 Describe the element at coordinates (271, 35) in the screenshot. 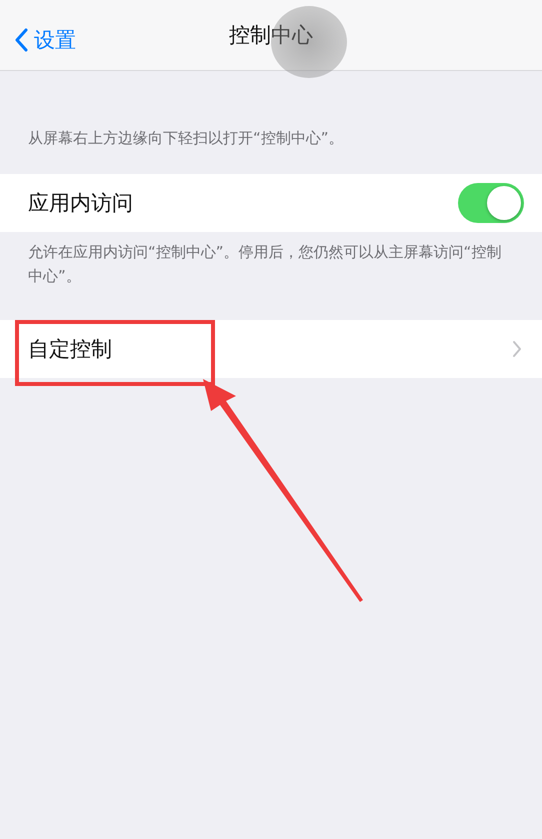

I see `page-title: 控制中心` at that location.